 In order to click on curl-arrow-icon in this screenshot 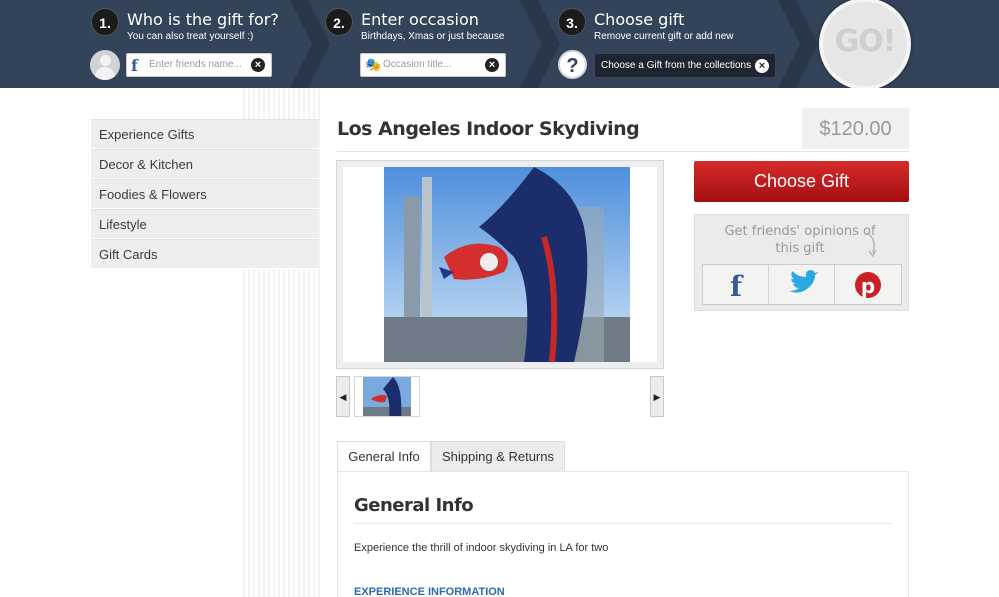, I will do `click(871, 245)`.